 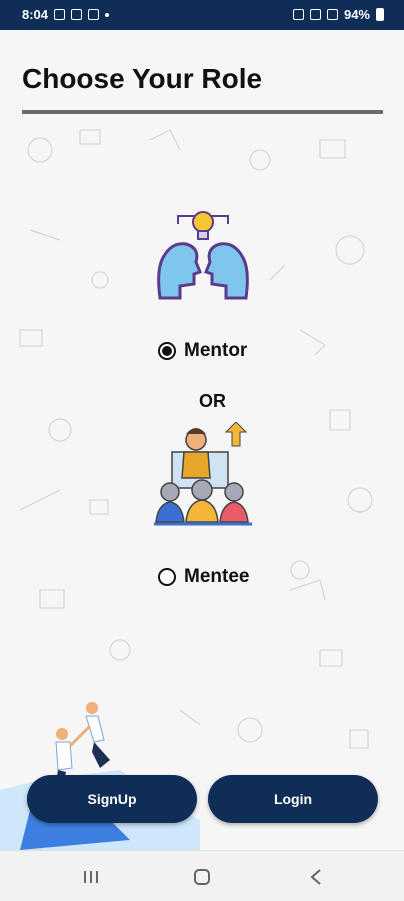 I want to click on mentee-radio, so click(x=167, y=577).